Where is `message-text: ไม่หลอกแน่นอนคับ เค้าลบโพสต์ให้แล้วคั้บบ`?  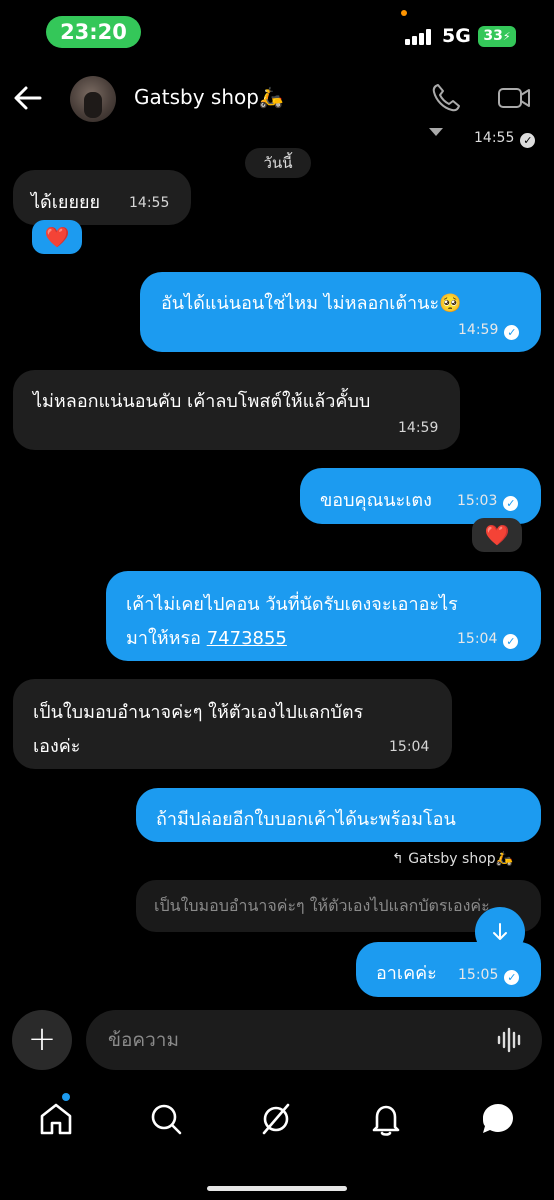
message-text: ไม่หลอกแน่นอนคับ เค้าลบโพสต์ให้แล้วคั้บบ is located at coordinates (202, 401).